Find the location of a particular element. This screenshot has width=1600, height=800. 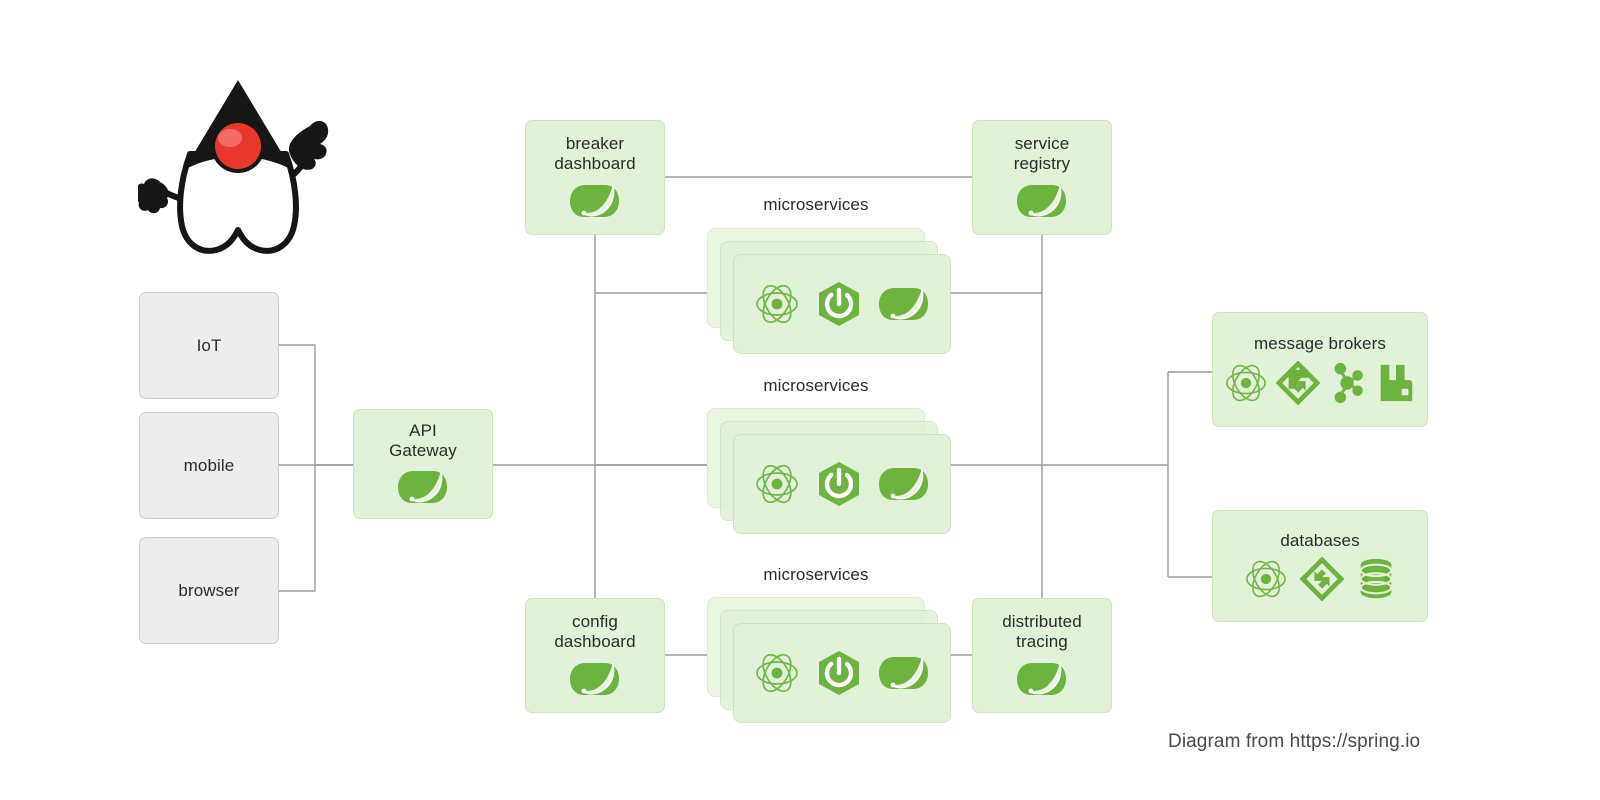

node-config-dashboard-label: config dashboard is located at coordinates (595, 631).